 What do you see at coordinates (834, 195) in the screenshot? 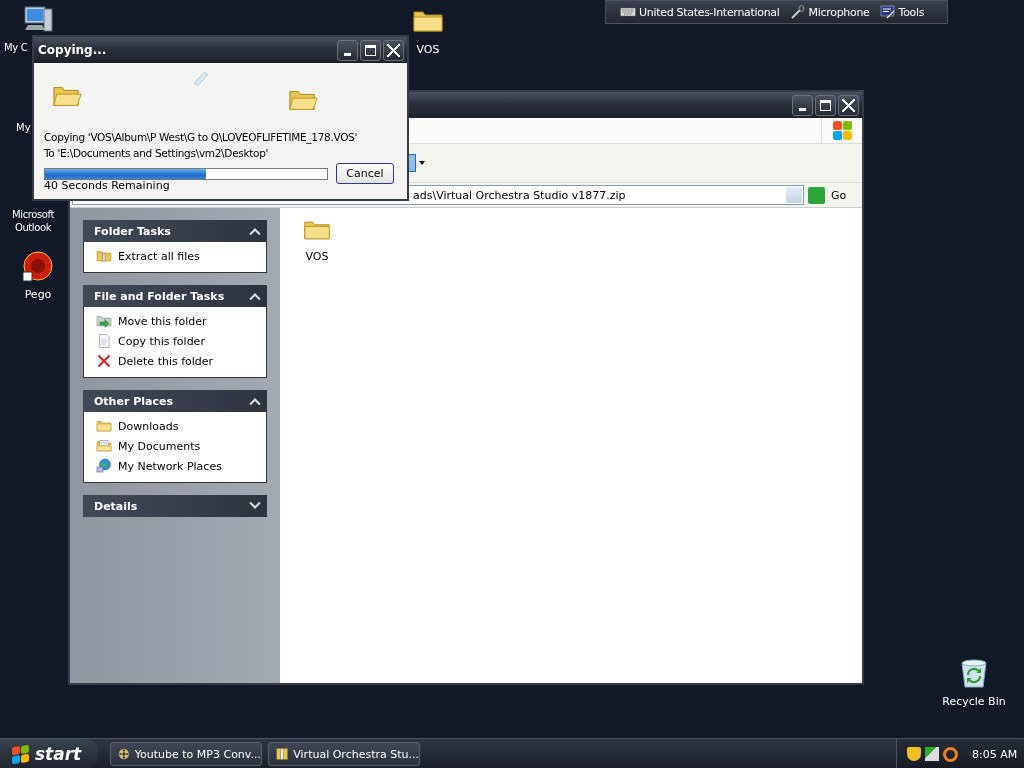
I see `go-button: Go` at bounding box center [834, 195].